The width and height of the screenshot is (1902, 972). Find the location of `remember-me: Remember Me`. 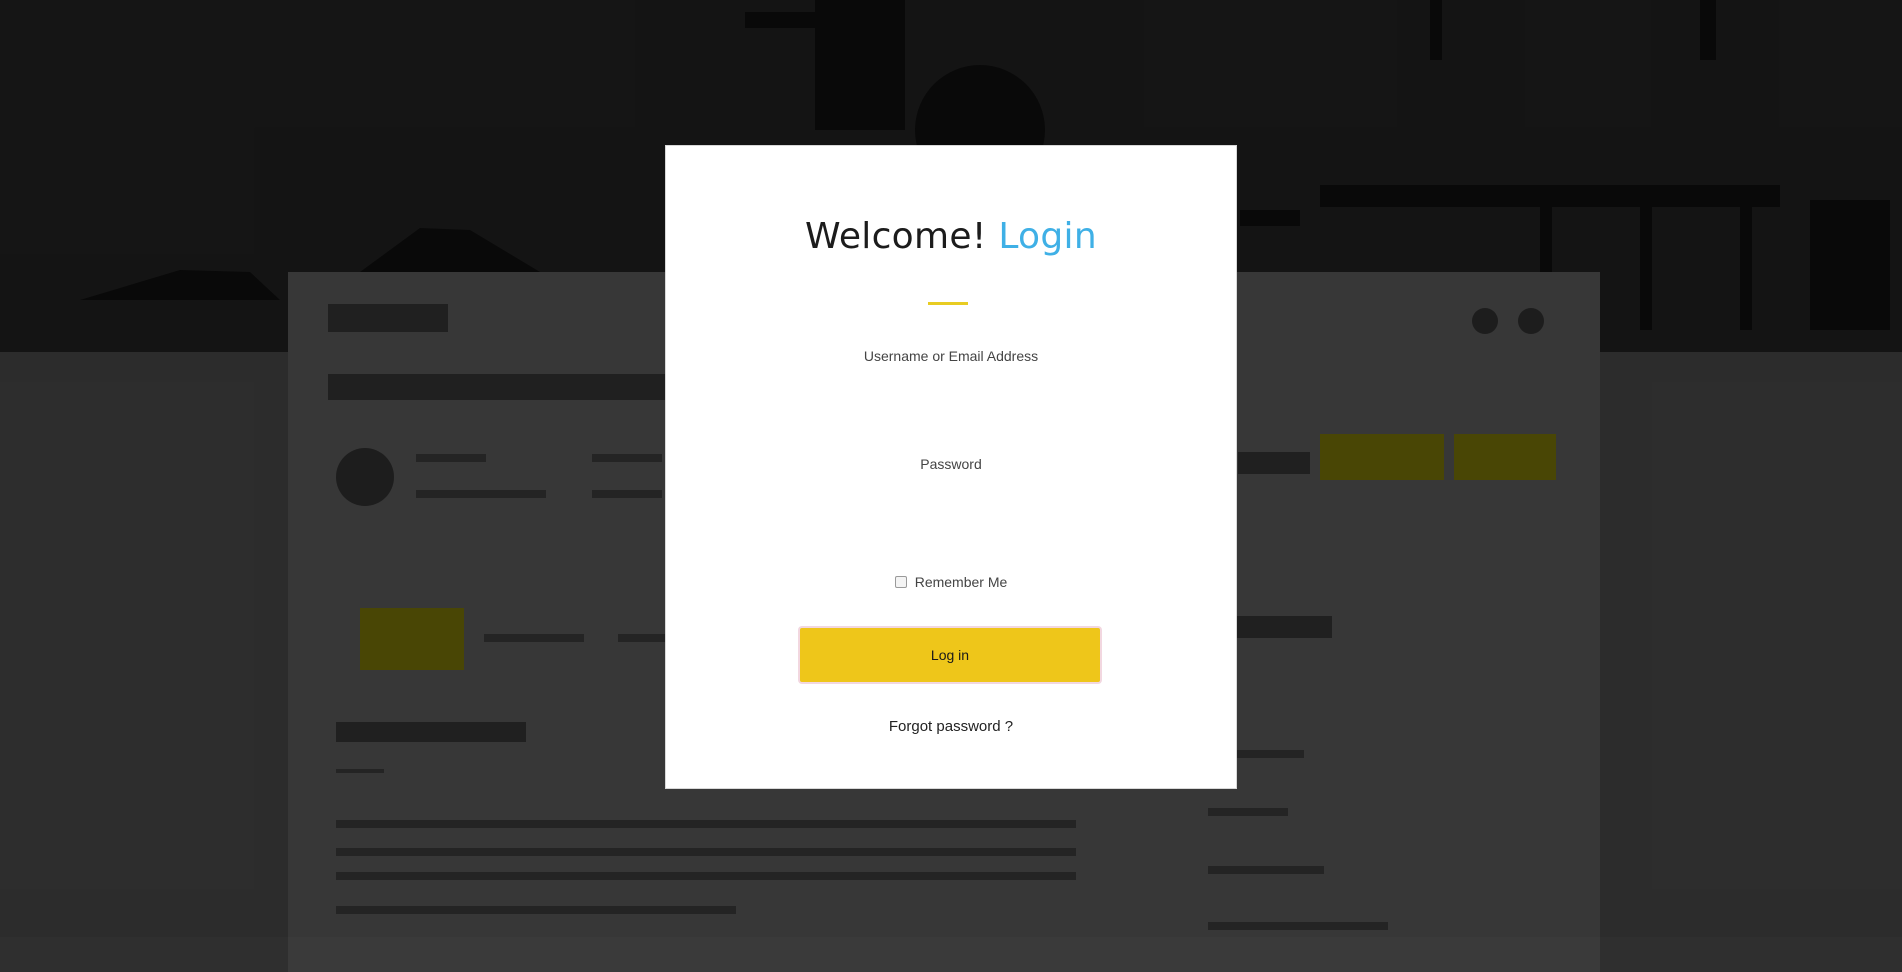

remember-me: Remember Me is located at coordinates (951, 582).